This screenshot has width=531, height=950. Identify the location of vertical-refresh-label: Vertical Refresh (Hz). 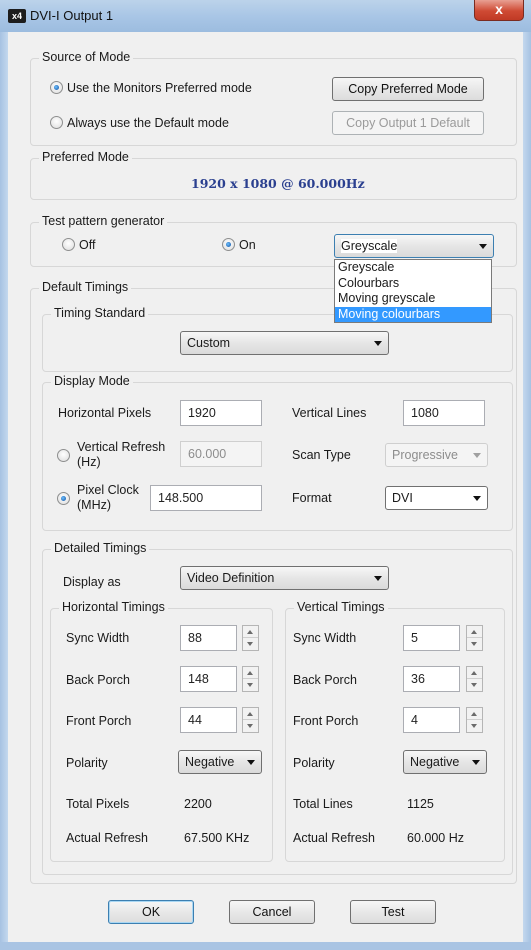
(121, 455).